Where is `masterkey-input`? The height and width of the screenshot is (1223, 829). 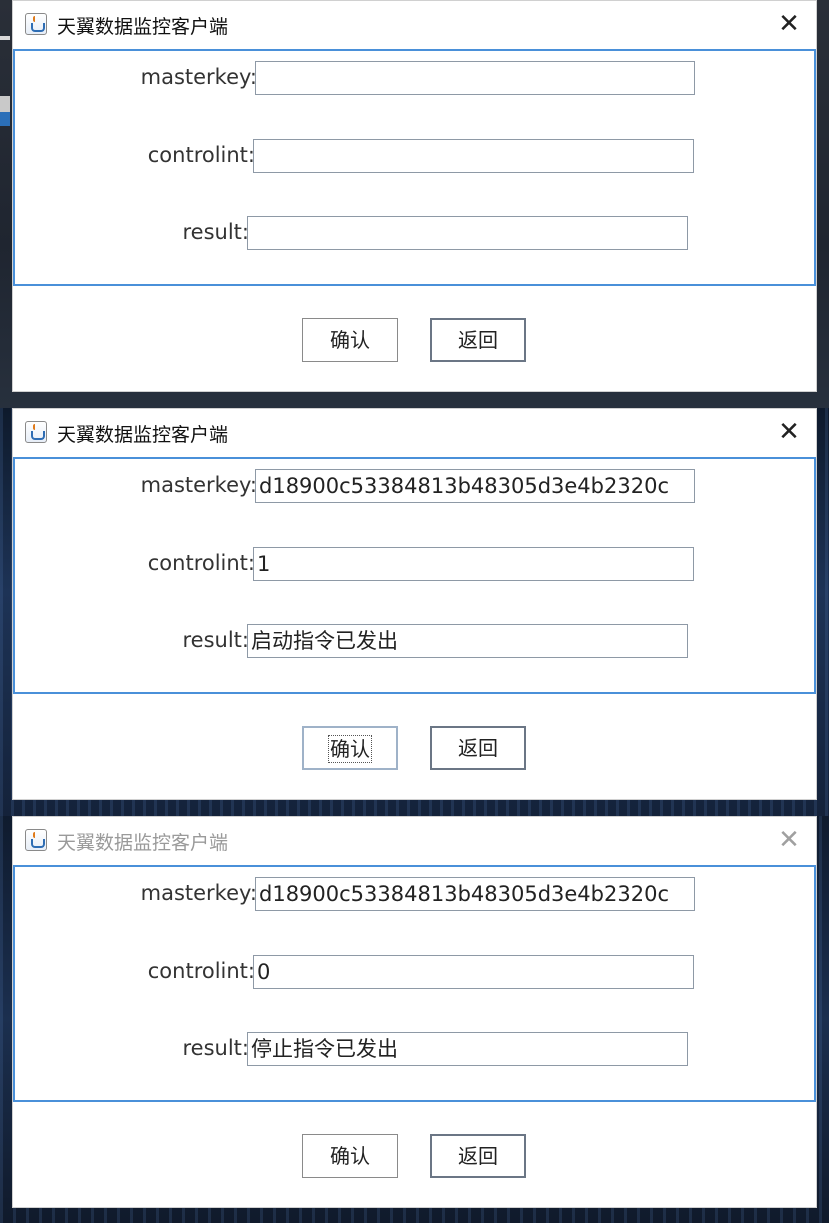
masterkey-input is located at coordinates (475, 78).